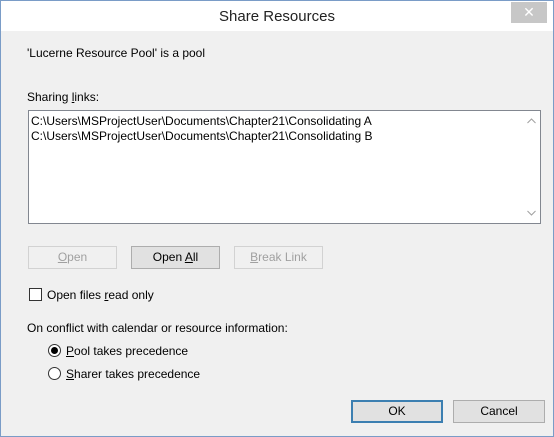 This screenshot has width=554, height=437. What do you see at coordinates (100, 295) in the screenshot?
I see `read-only-label: Open files read only` at bounding box center [100, 295].